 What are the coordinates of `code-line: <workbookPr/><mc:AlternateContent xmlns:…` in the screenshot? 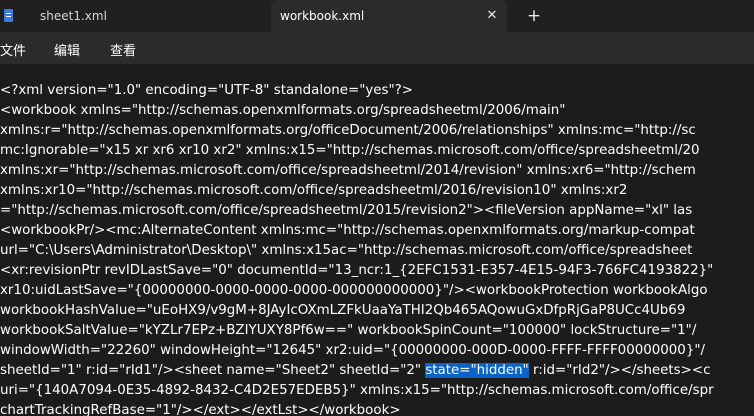 It's located at (347, 230).